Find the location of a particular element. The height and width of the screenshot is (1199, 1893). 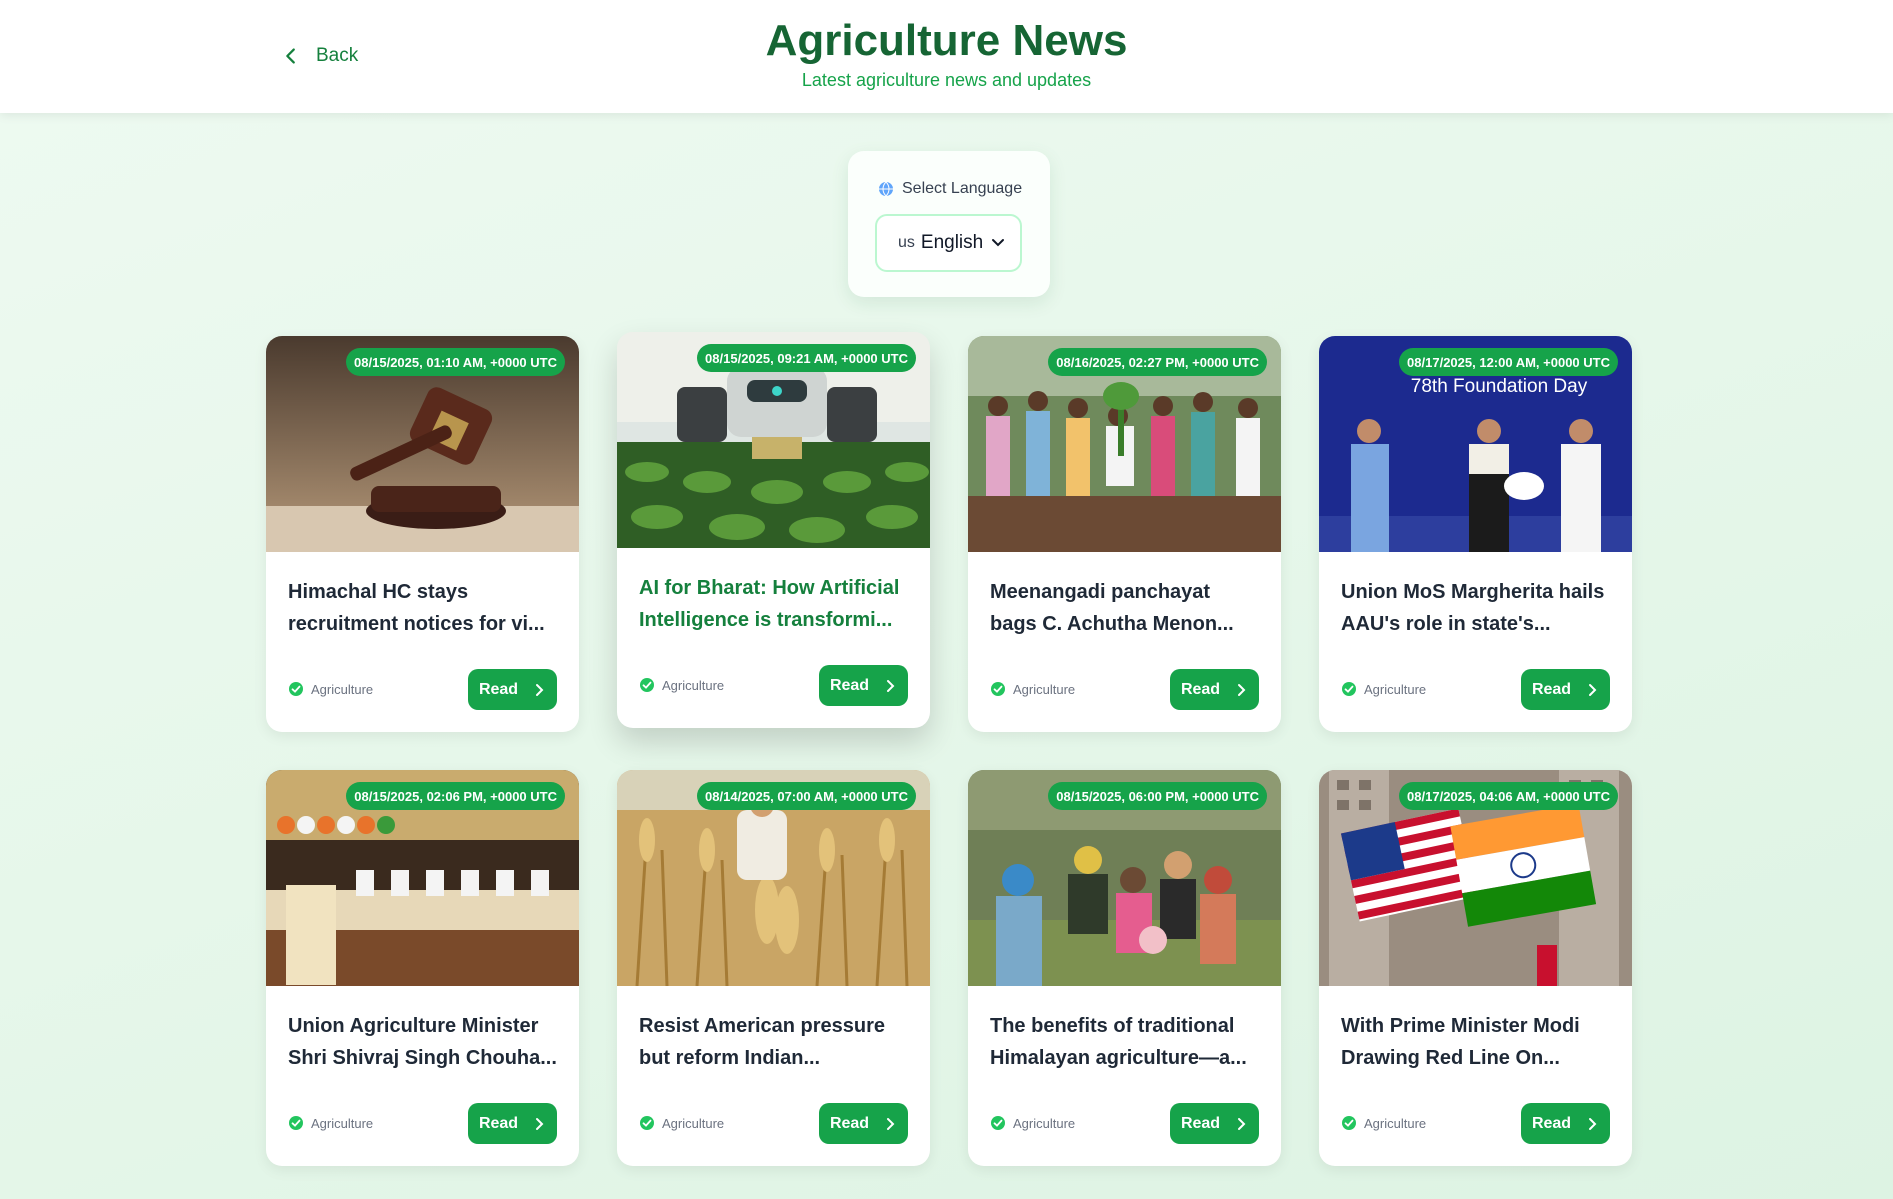

foundation-day-banner-text: 78th Foundation Day is located at coordinates (1499, 386).